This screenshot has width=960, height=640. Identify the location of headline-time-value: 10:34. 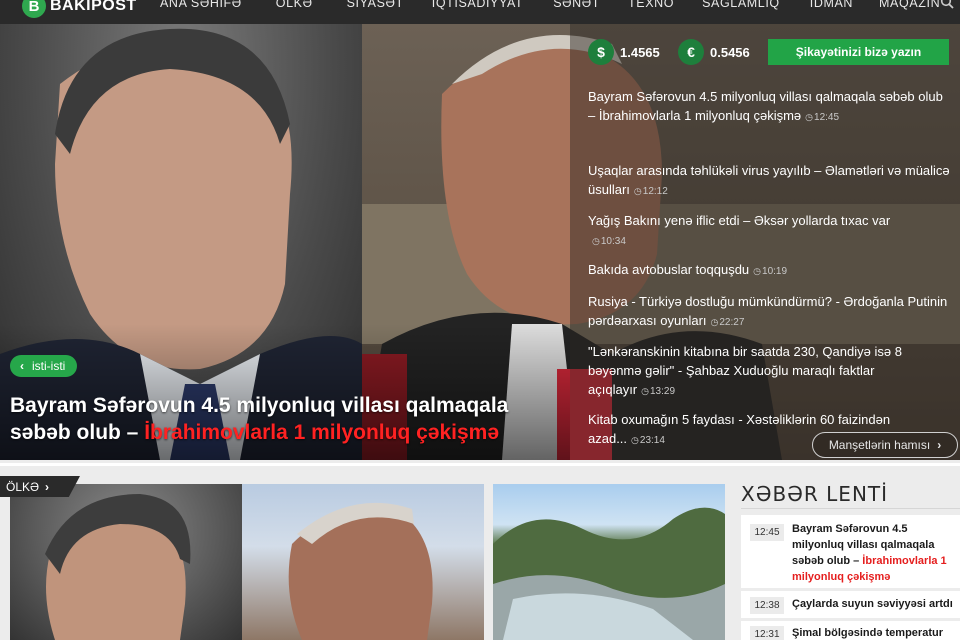
(613, 241).